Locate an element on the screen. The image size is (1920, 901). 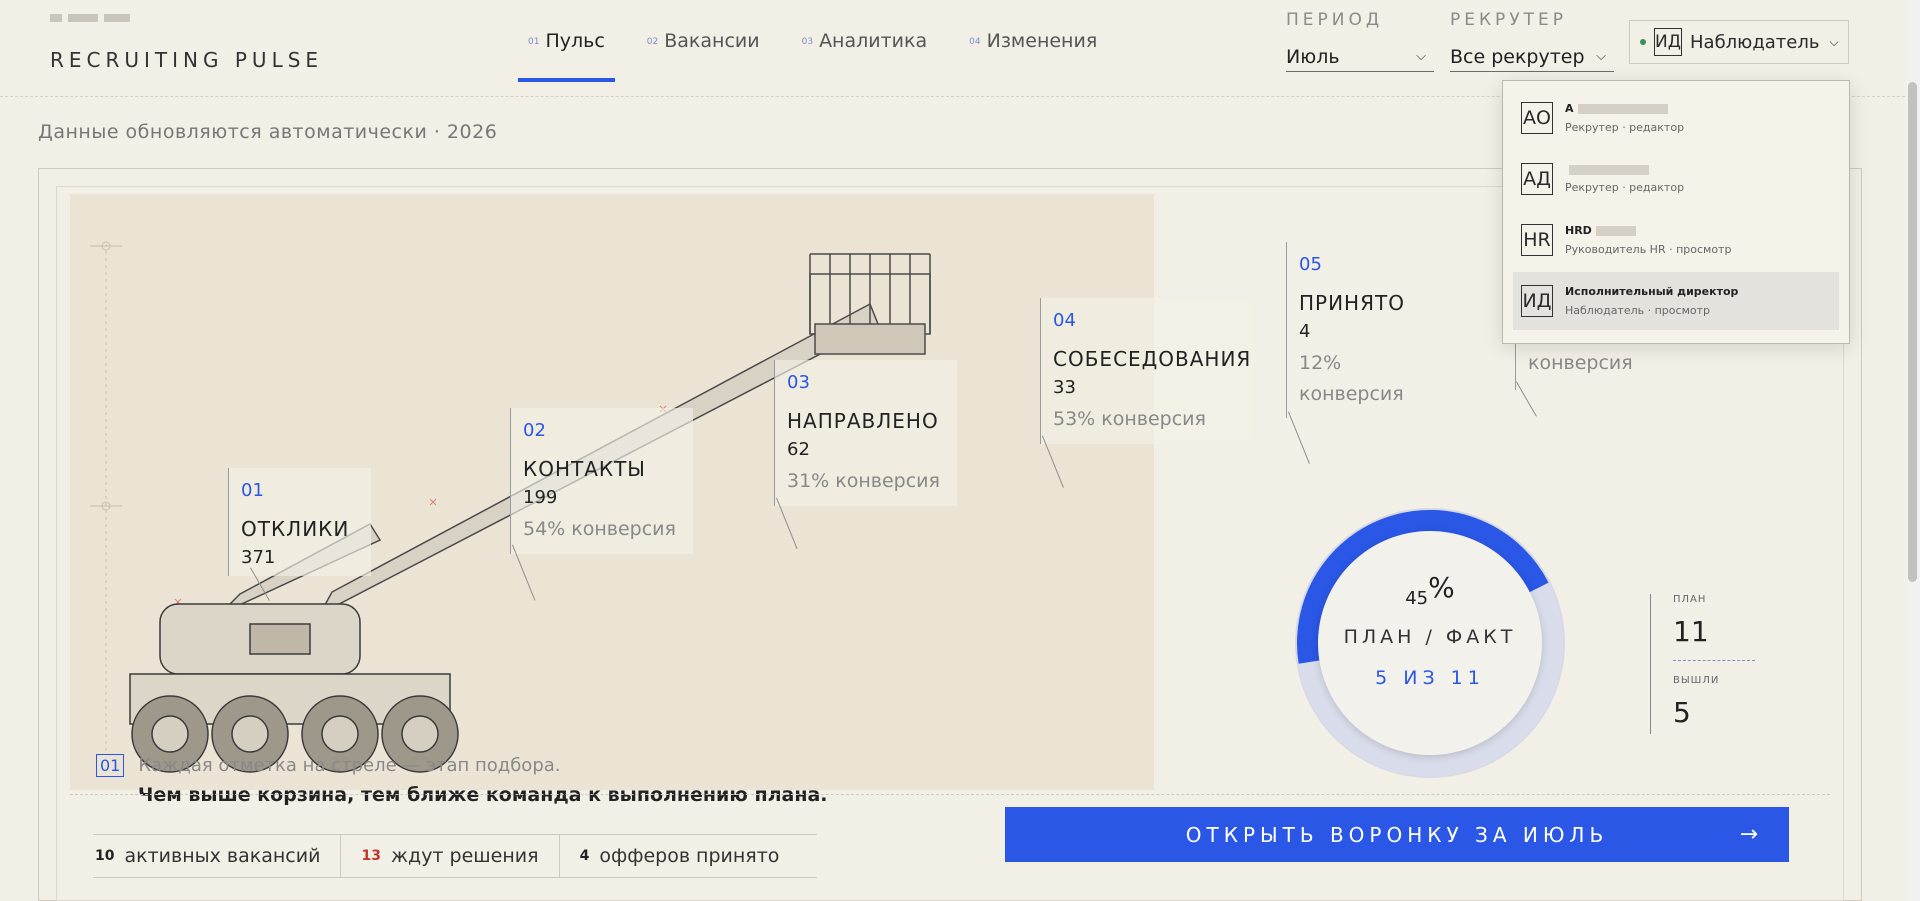
plan-summary: ПЛАН 11 ВЫШЛИ 5 is located at coordinates (1713, 664).